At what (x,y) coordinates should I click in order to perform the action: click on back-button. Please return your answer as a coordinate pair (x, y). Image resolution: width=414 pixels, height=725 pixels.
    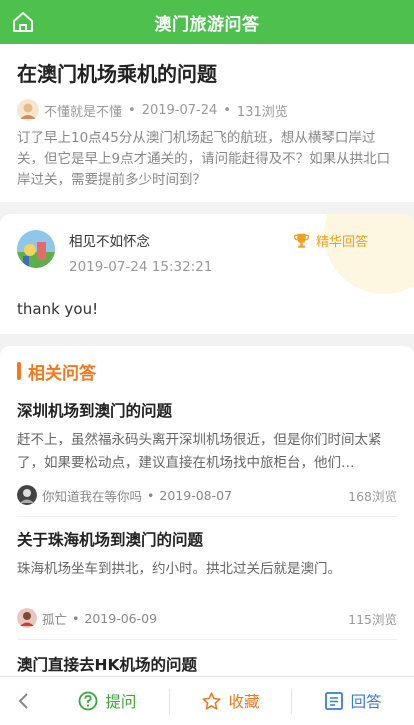
    Looking at the image, I should click on (23, 701).